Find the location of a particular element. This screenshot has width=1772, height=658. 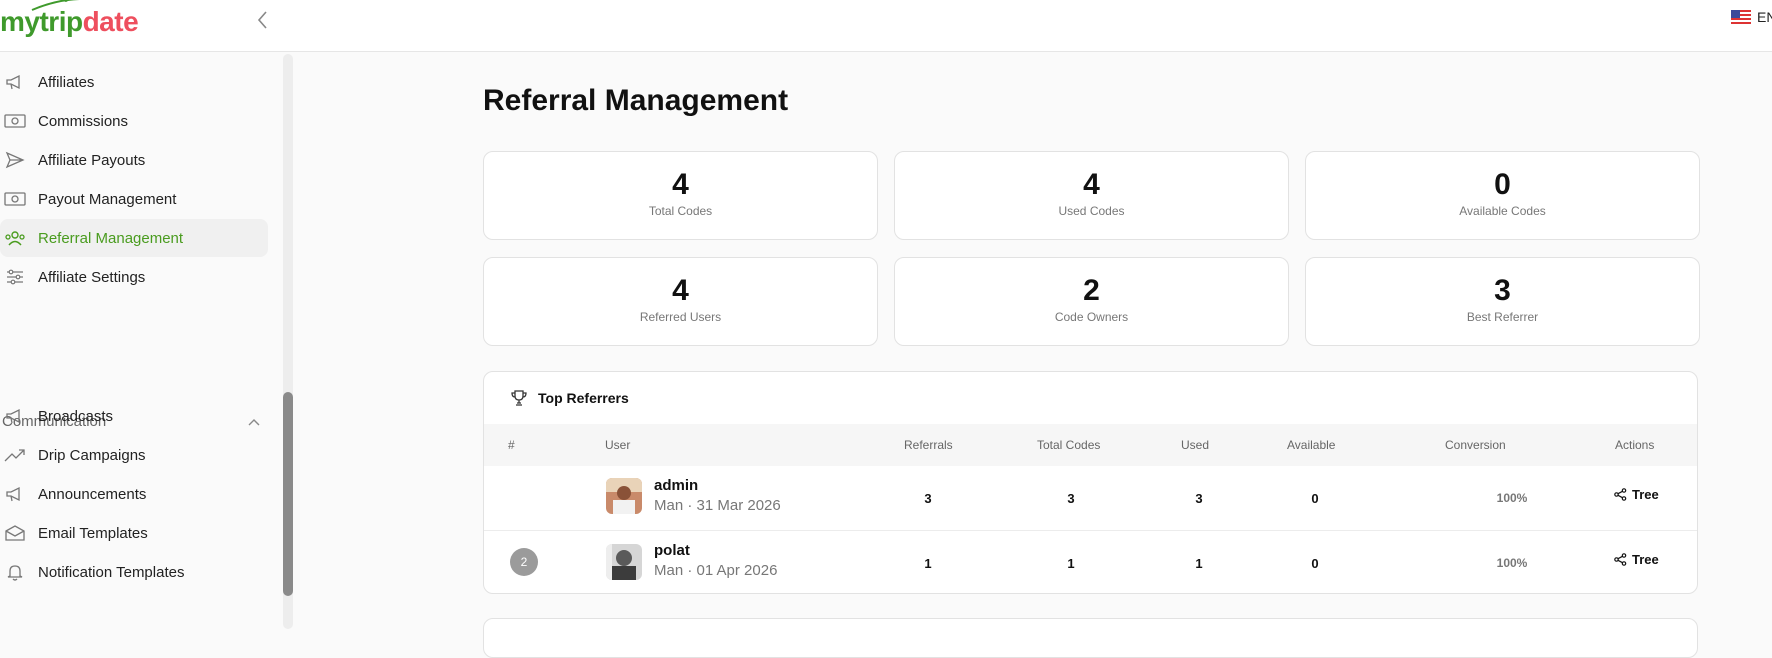

sidebar-item-label: Payout Management is located at coordinates (107, 199).